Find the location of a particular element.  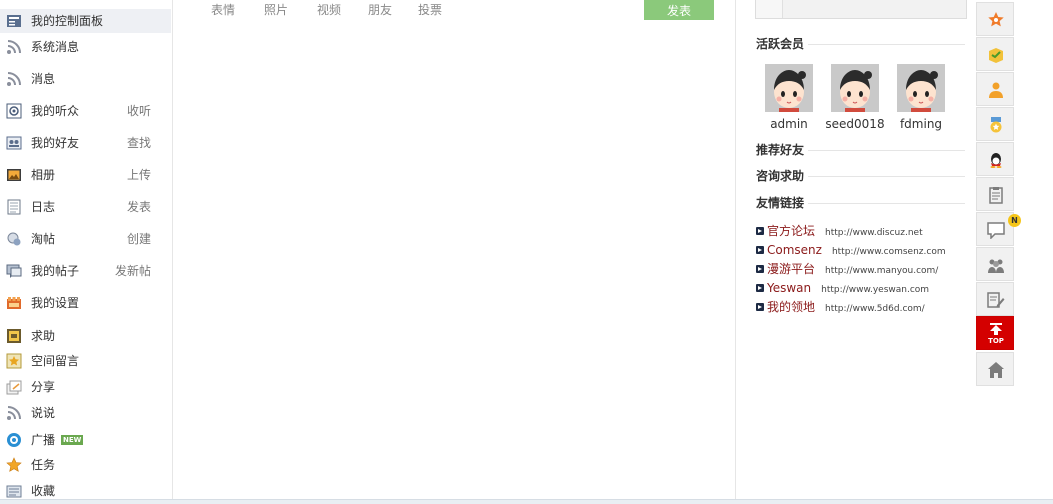

upload-link: 上传 is located at coordinates (139, 175).